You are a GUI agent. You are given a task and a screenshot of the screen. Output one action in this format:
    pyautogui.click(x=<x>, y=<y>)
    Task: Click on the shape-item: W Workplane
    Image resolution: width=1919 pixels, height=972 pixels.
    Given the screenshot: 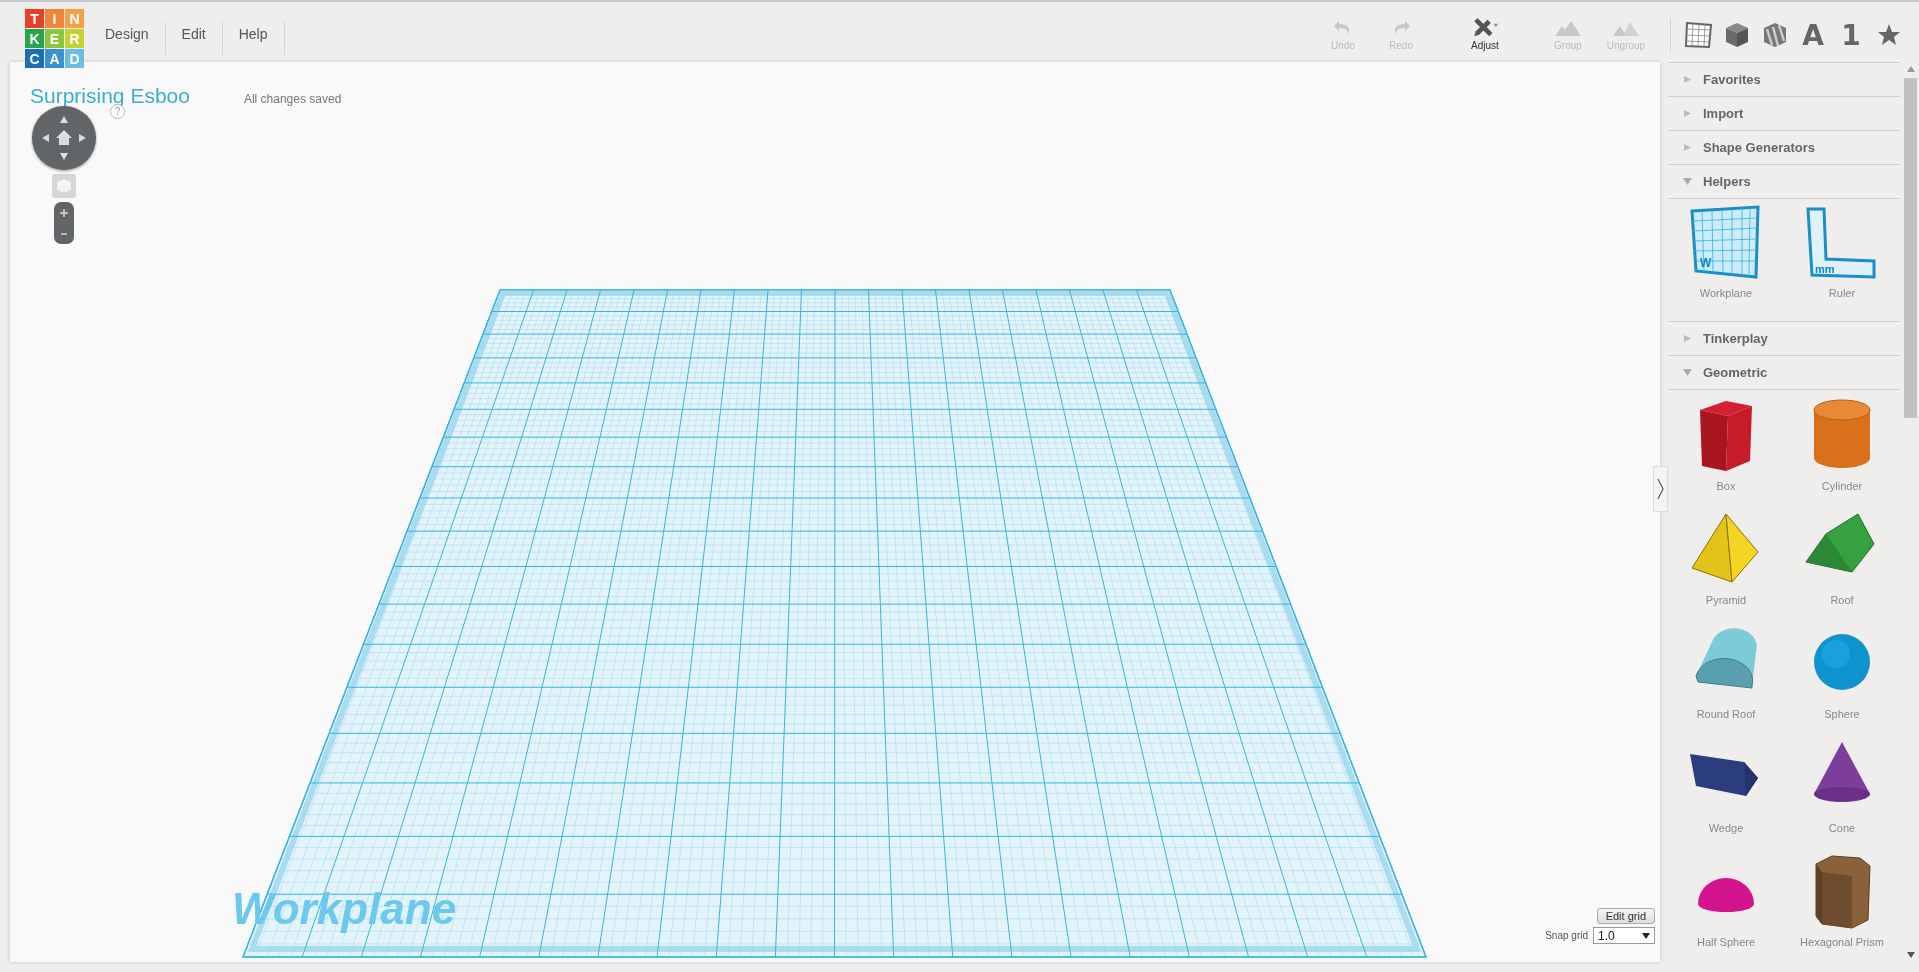 What is the action you would take?
    pyautogui.click(x=1726, y=259)
    